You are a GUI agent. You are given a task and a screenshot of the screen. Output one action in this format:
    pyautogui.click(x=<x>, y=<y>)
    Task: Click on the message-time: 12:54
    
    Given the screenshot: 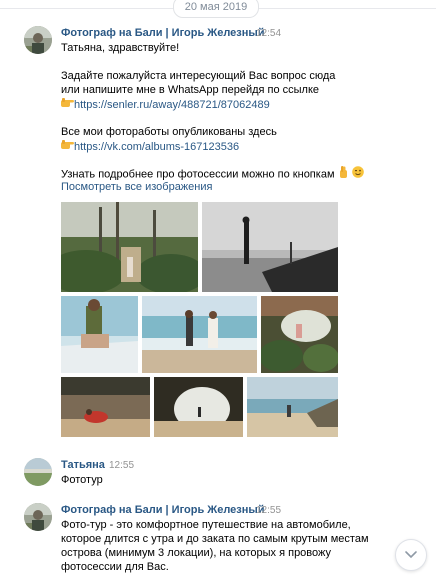 What is the action you would take?
    pyautogui.click(x=268, y=33)
    